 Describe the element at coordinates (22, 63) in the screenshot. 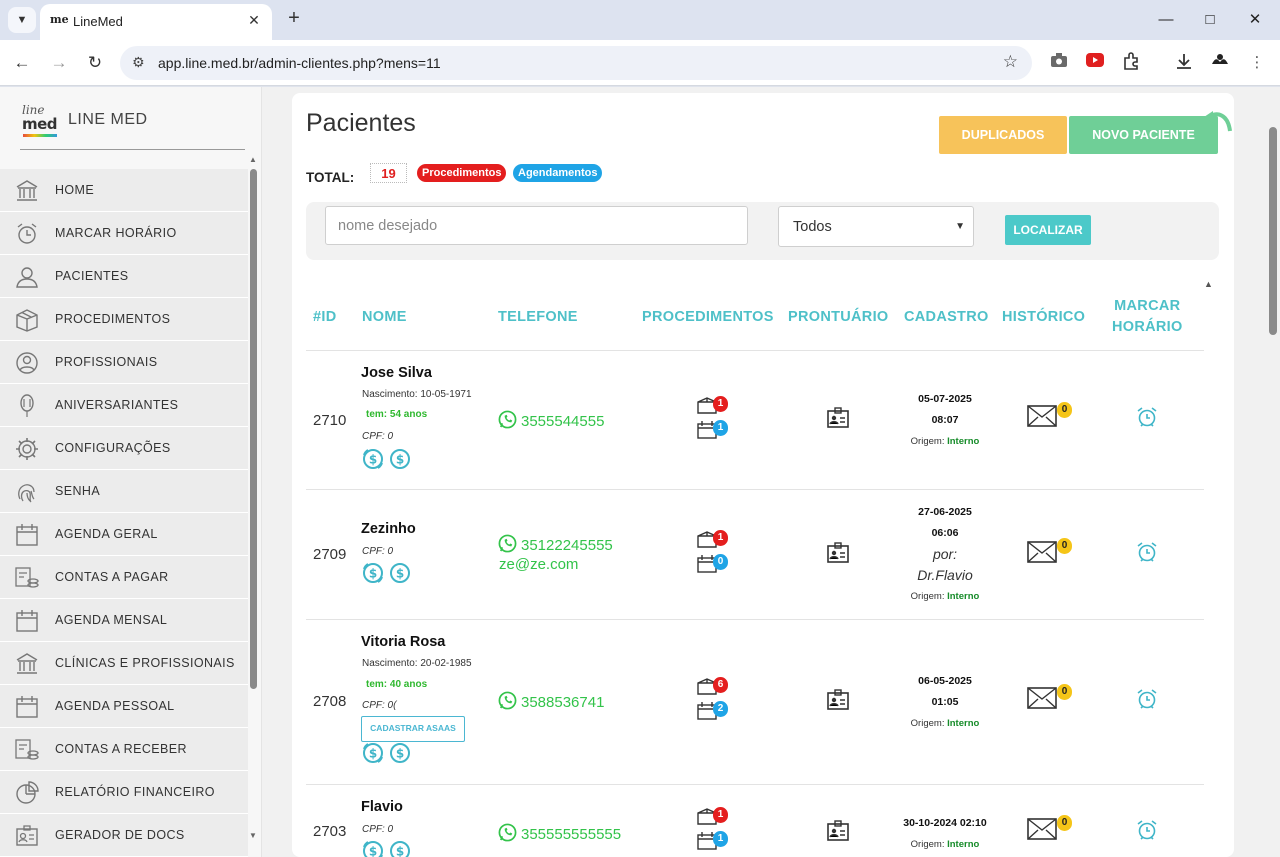

I see `back-button: ←` at that location.